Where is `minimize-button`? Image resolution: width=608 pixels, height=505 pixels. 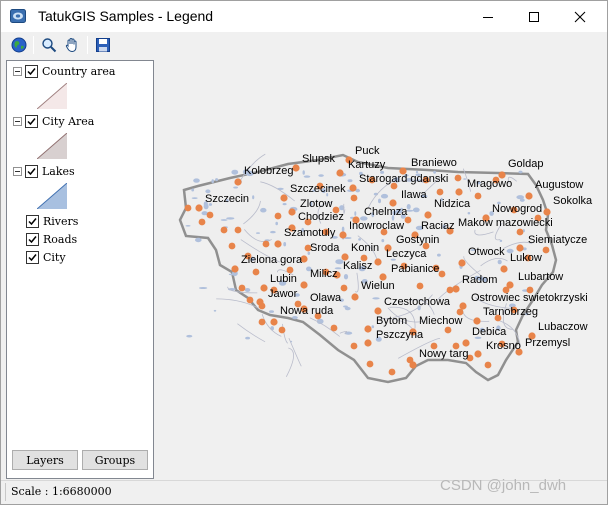 minimize-button is located at coordinates (488, 16).